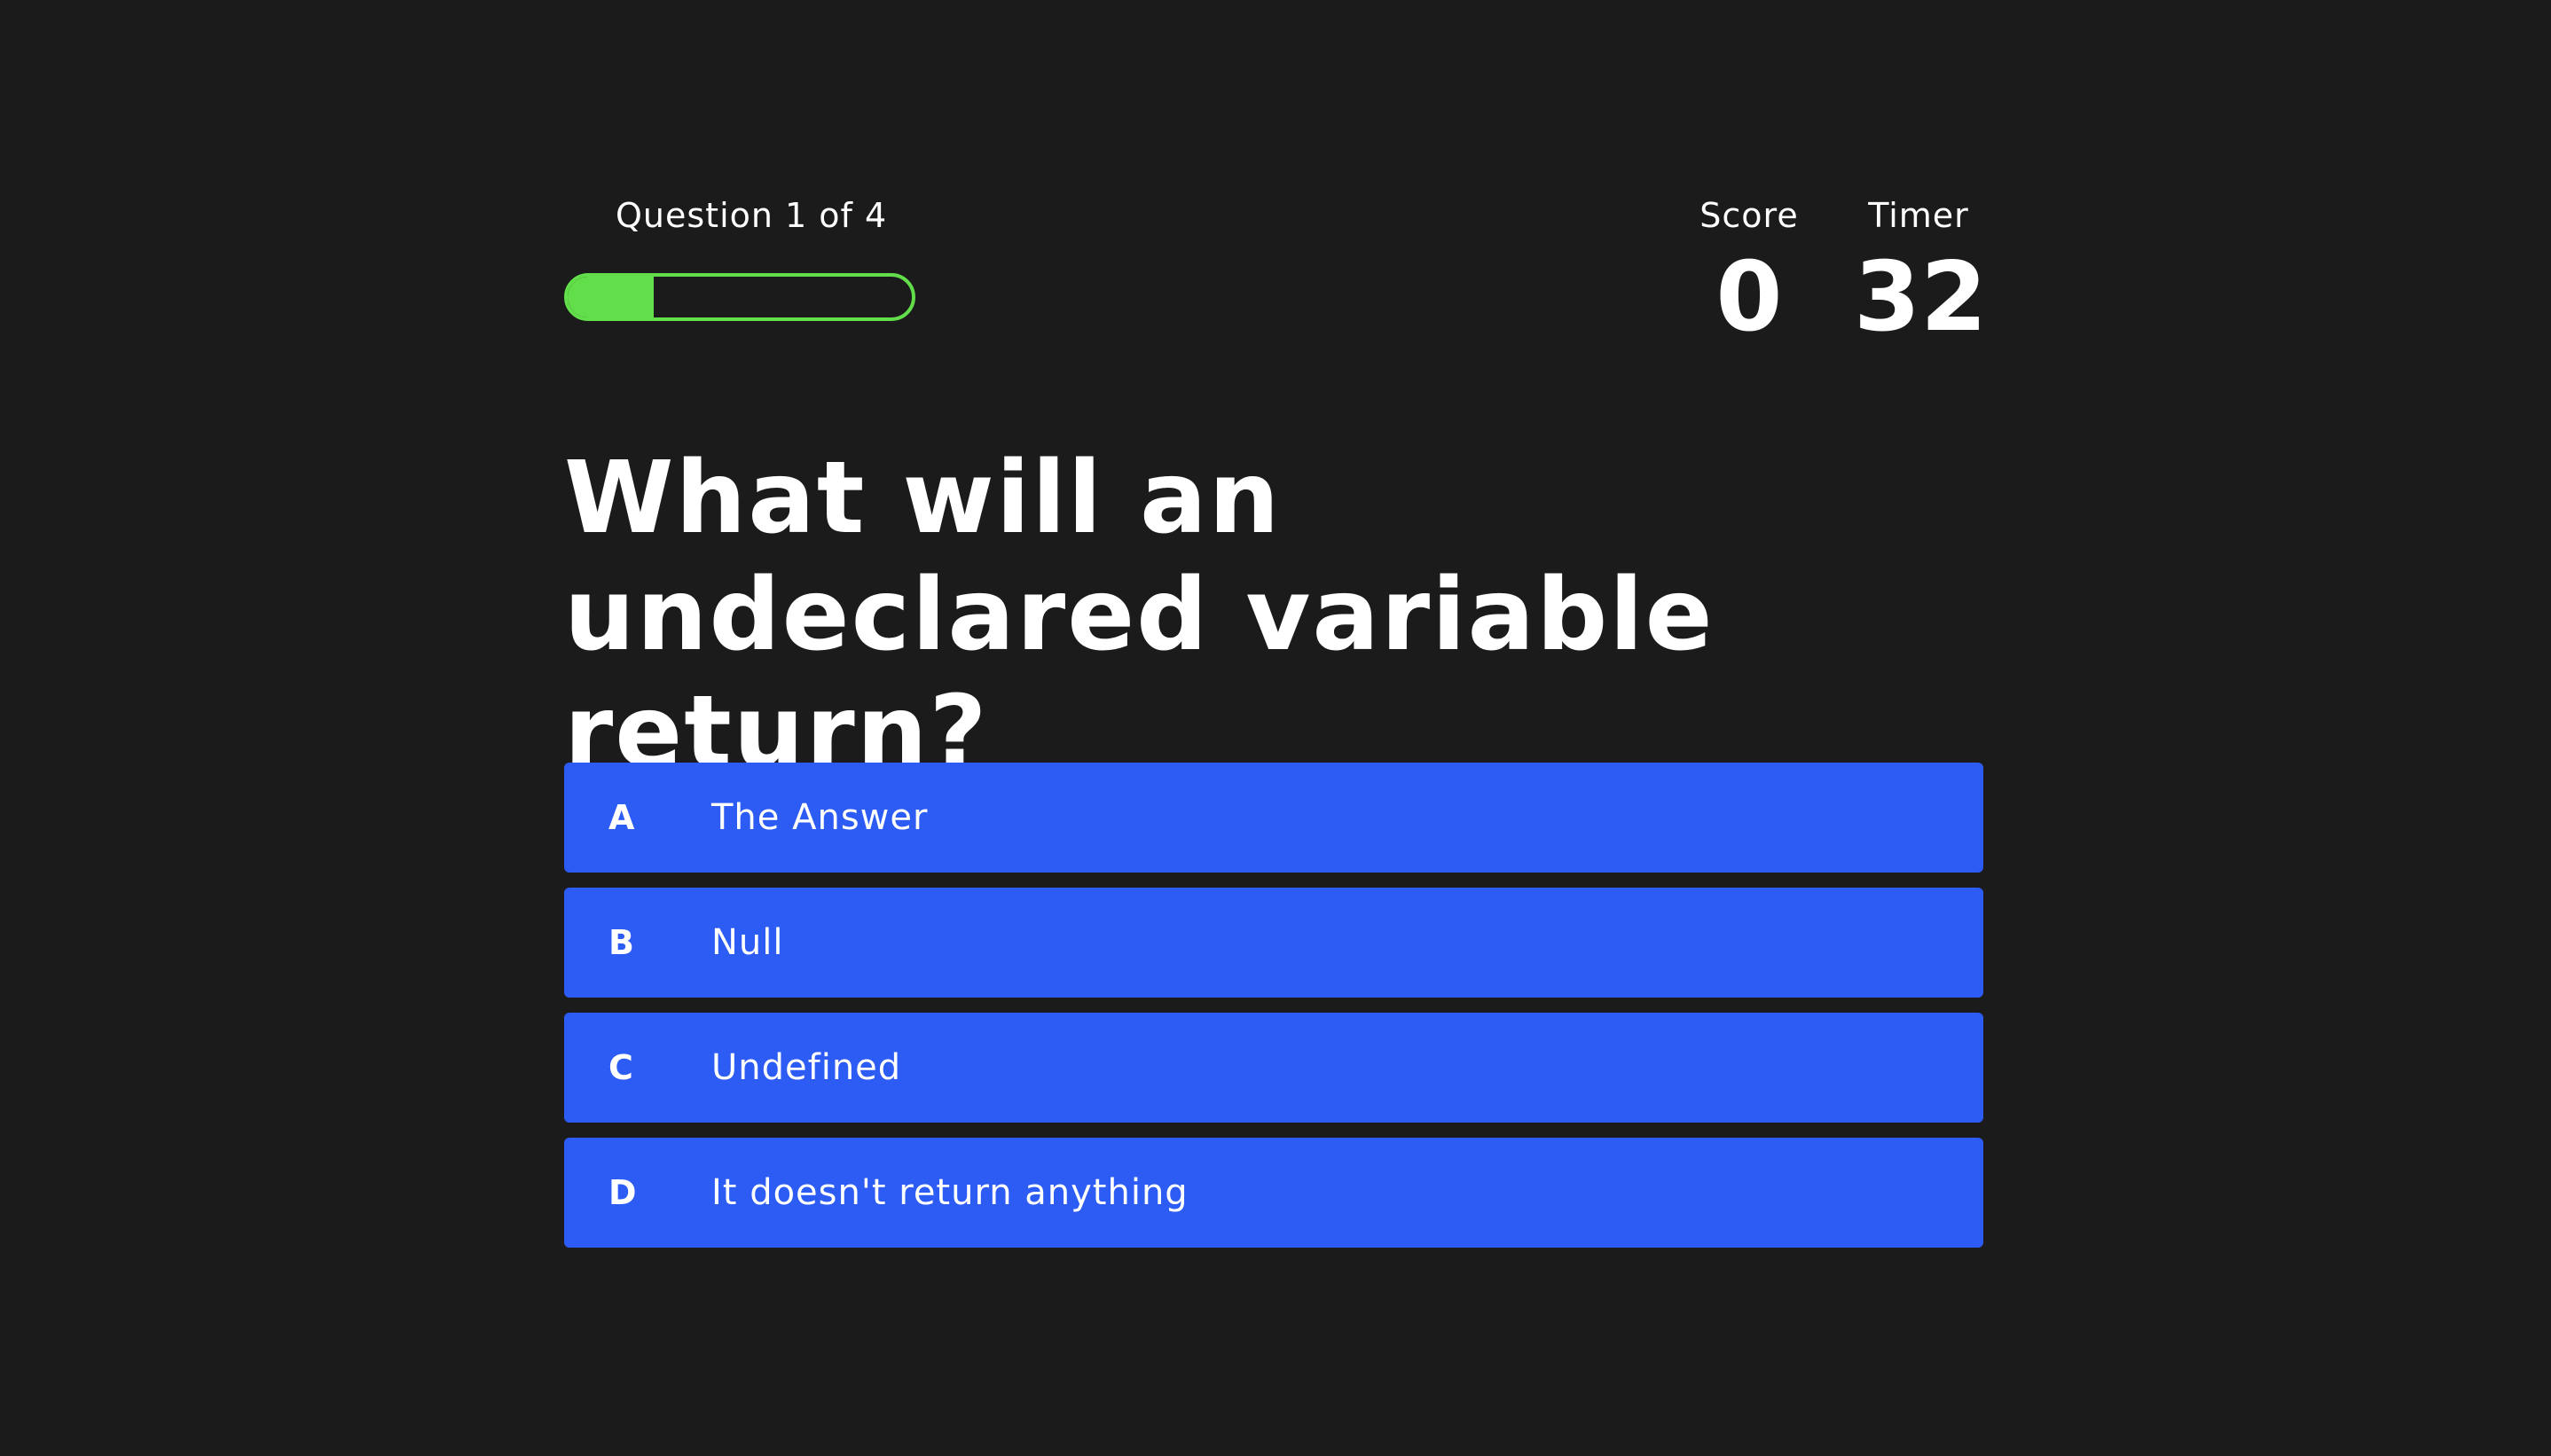 The height and width of the screenshot is (1456, 2551). I want to click on score-display: Score 0, so click(1749, 270).